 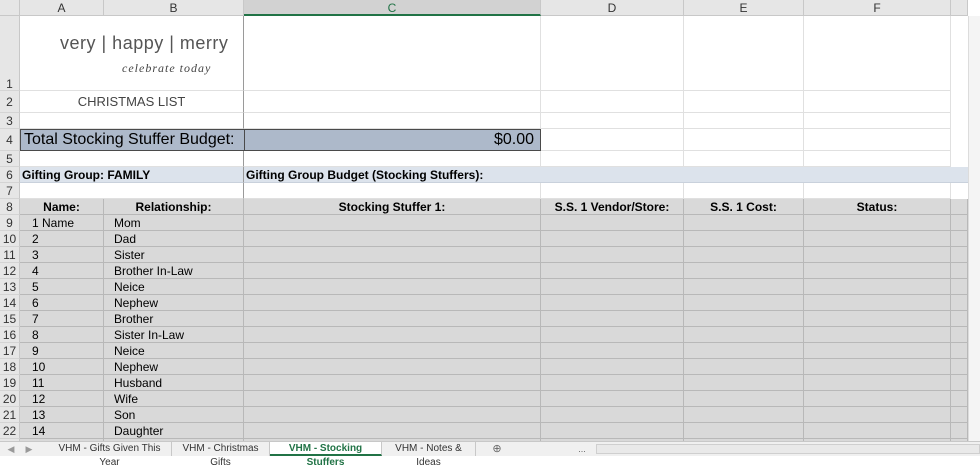 What do you see at coordinates (174, 399) in the screenshot?
I see `person-relationship: Wife` at bounding box center [174, 399].